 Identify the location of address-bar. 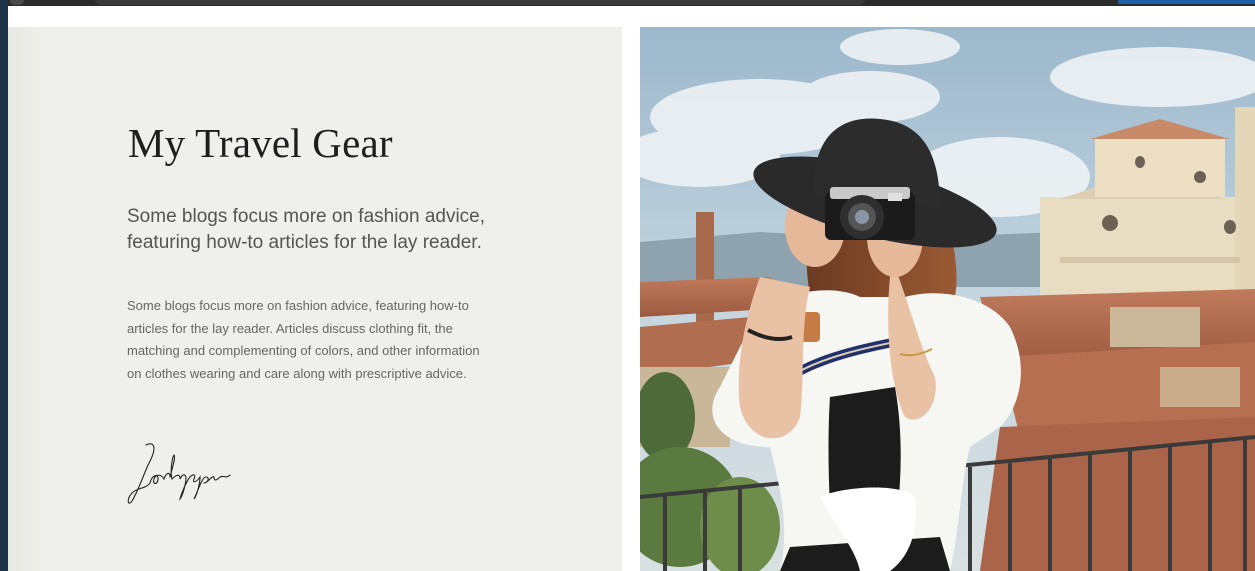
(480, 2).